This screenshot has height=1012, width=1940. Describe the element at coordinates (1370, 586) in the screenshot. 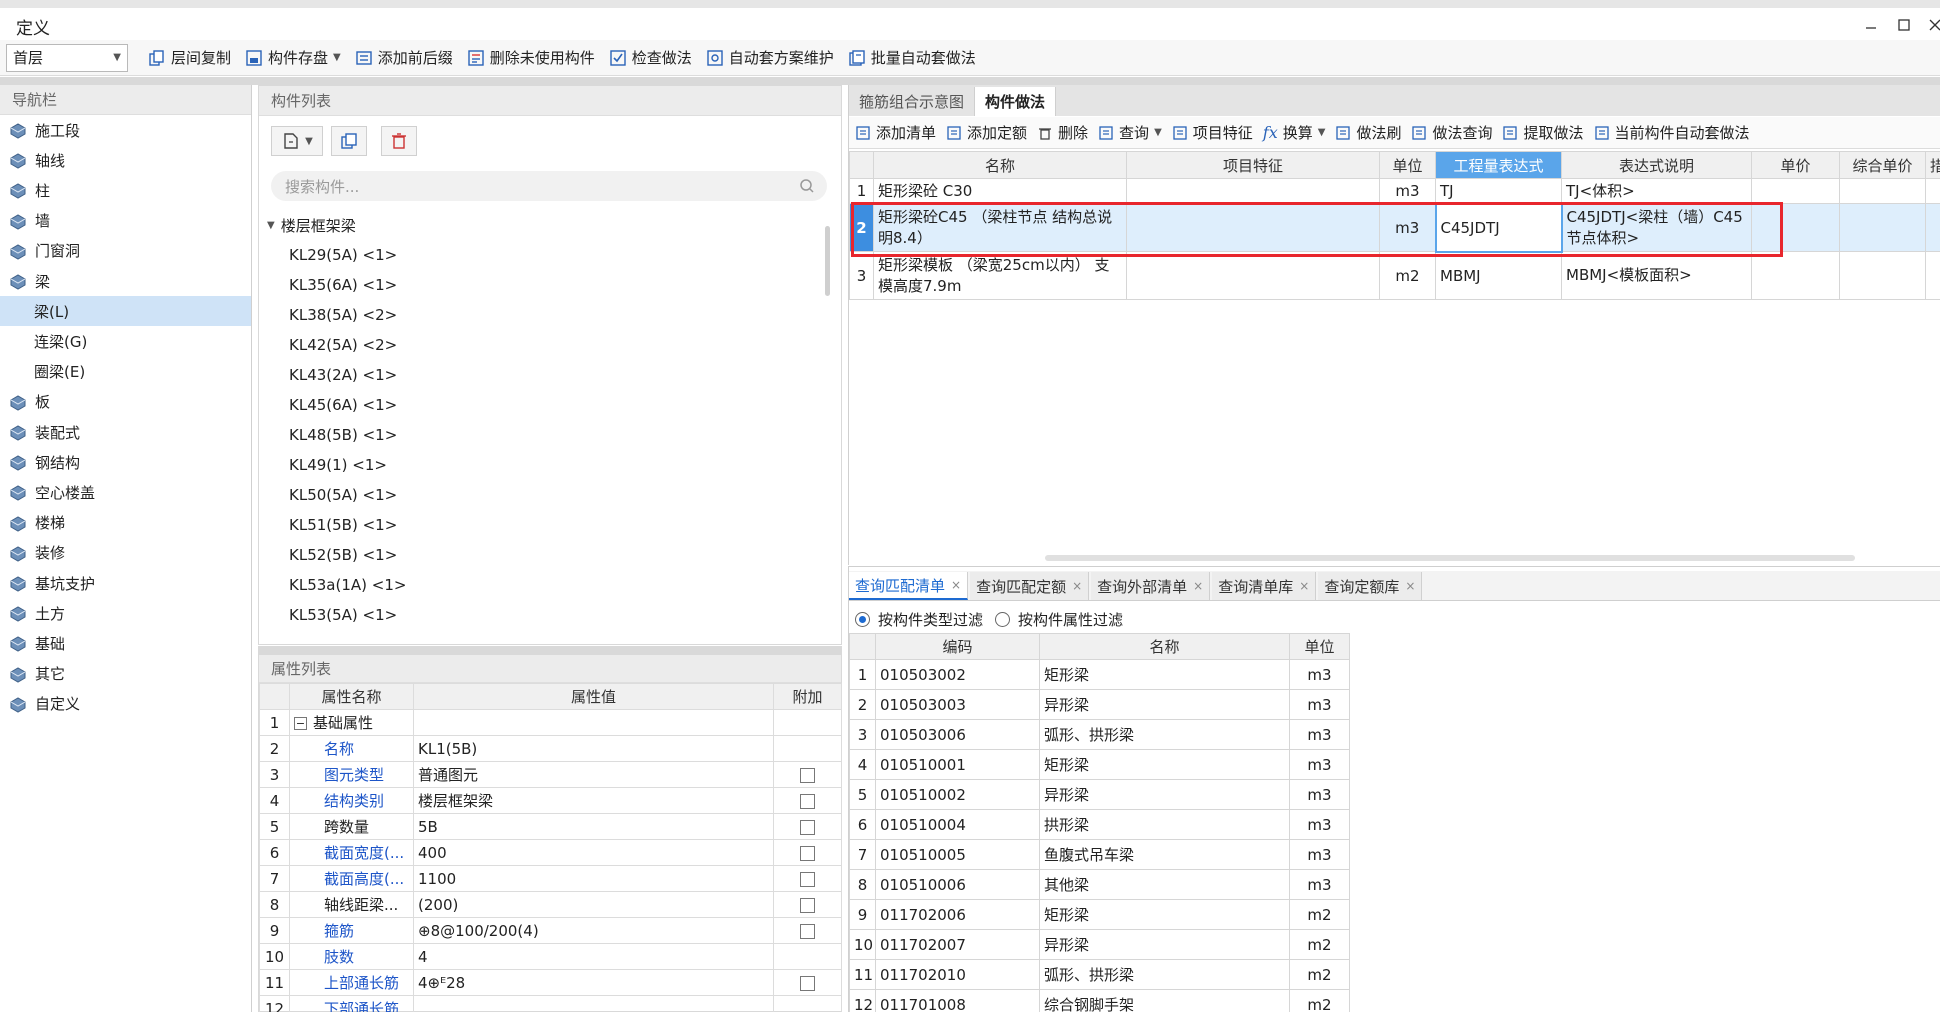

I see `tab-quota-library: 查询定额库 ×` at that location.